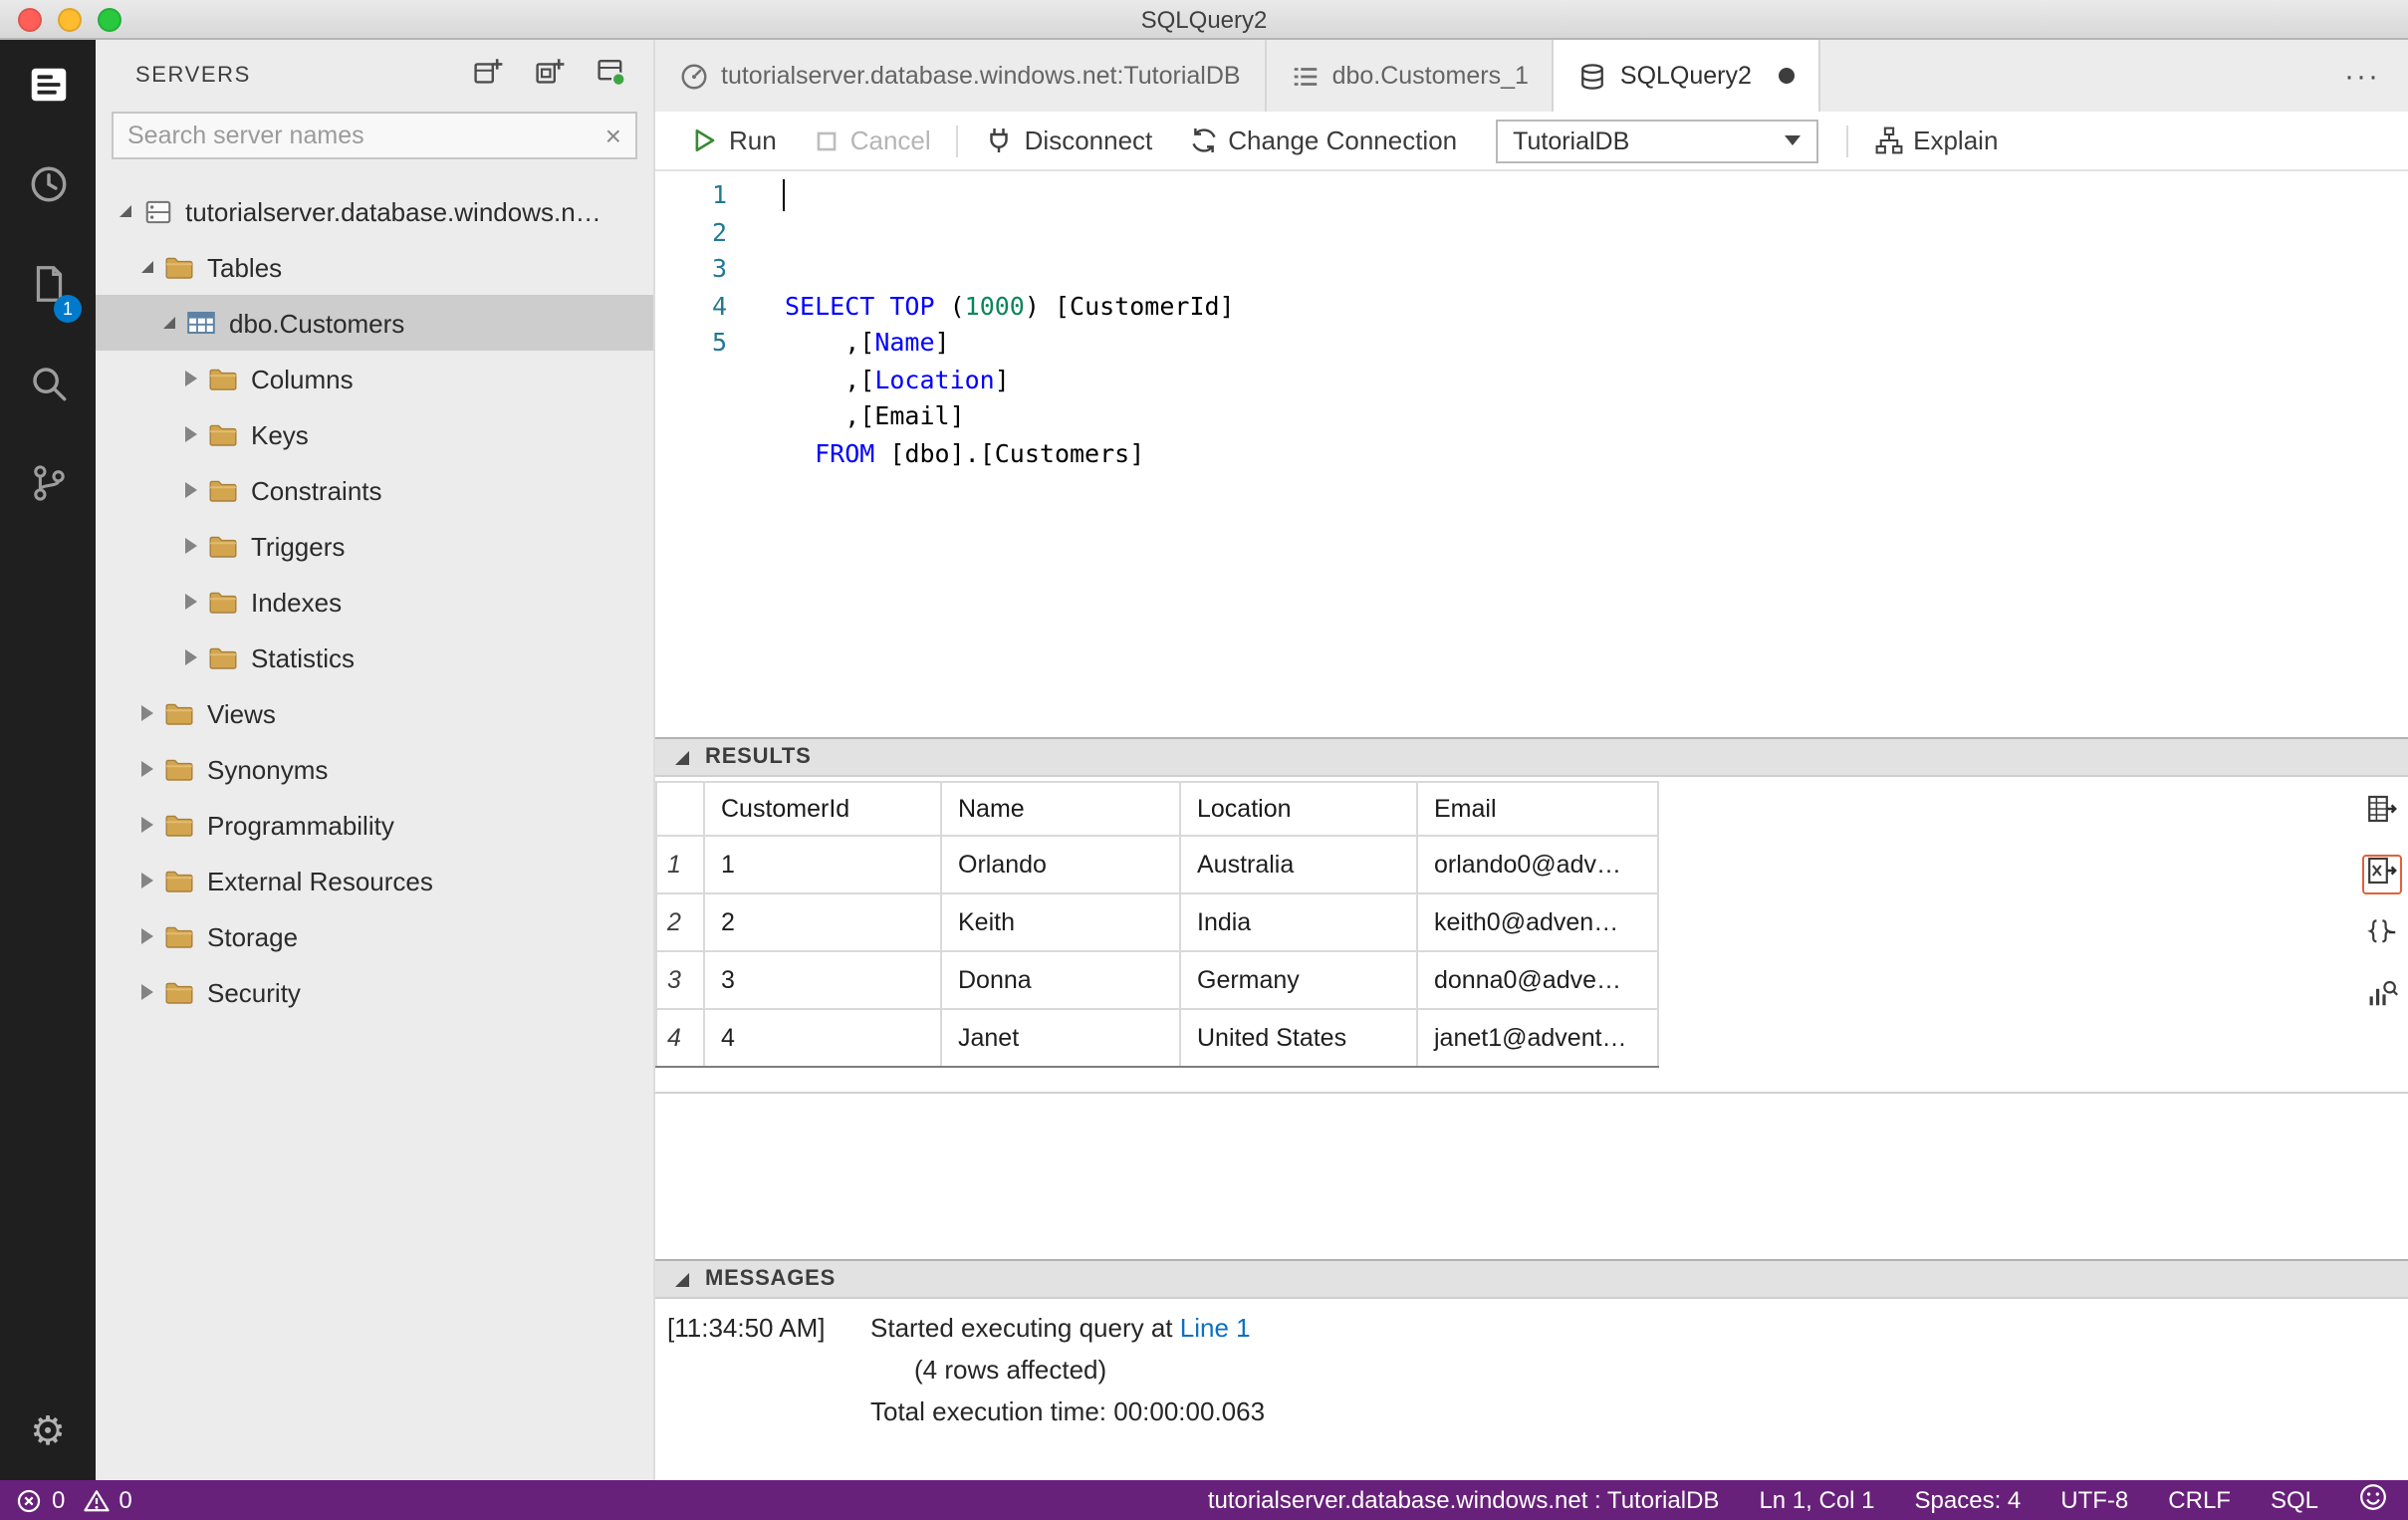 Image resolution: width=2408 pixels, height=1520 pixels. I want to click on tab-dbo-customers-1: dbo.Customers_1, so click(1410, 76).